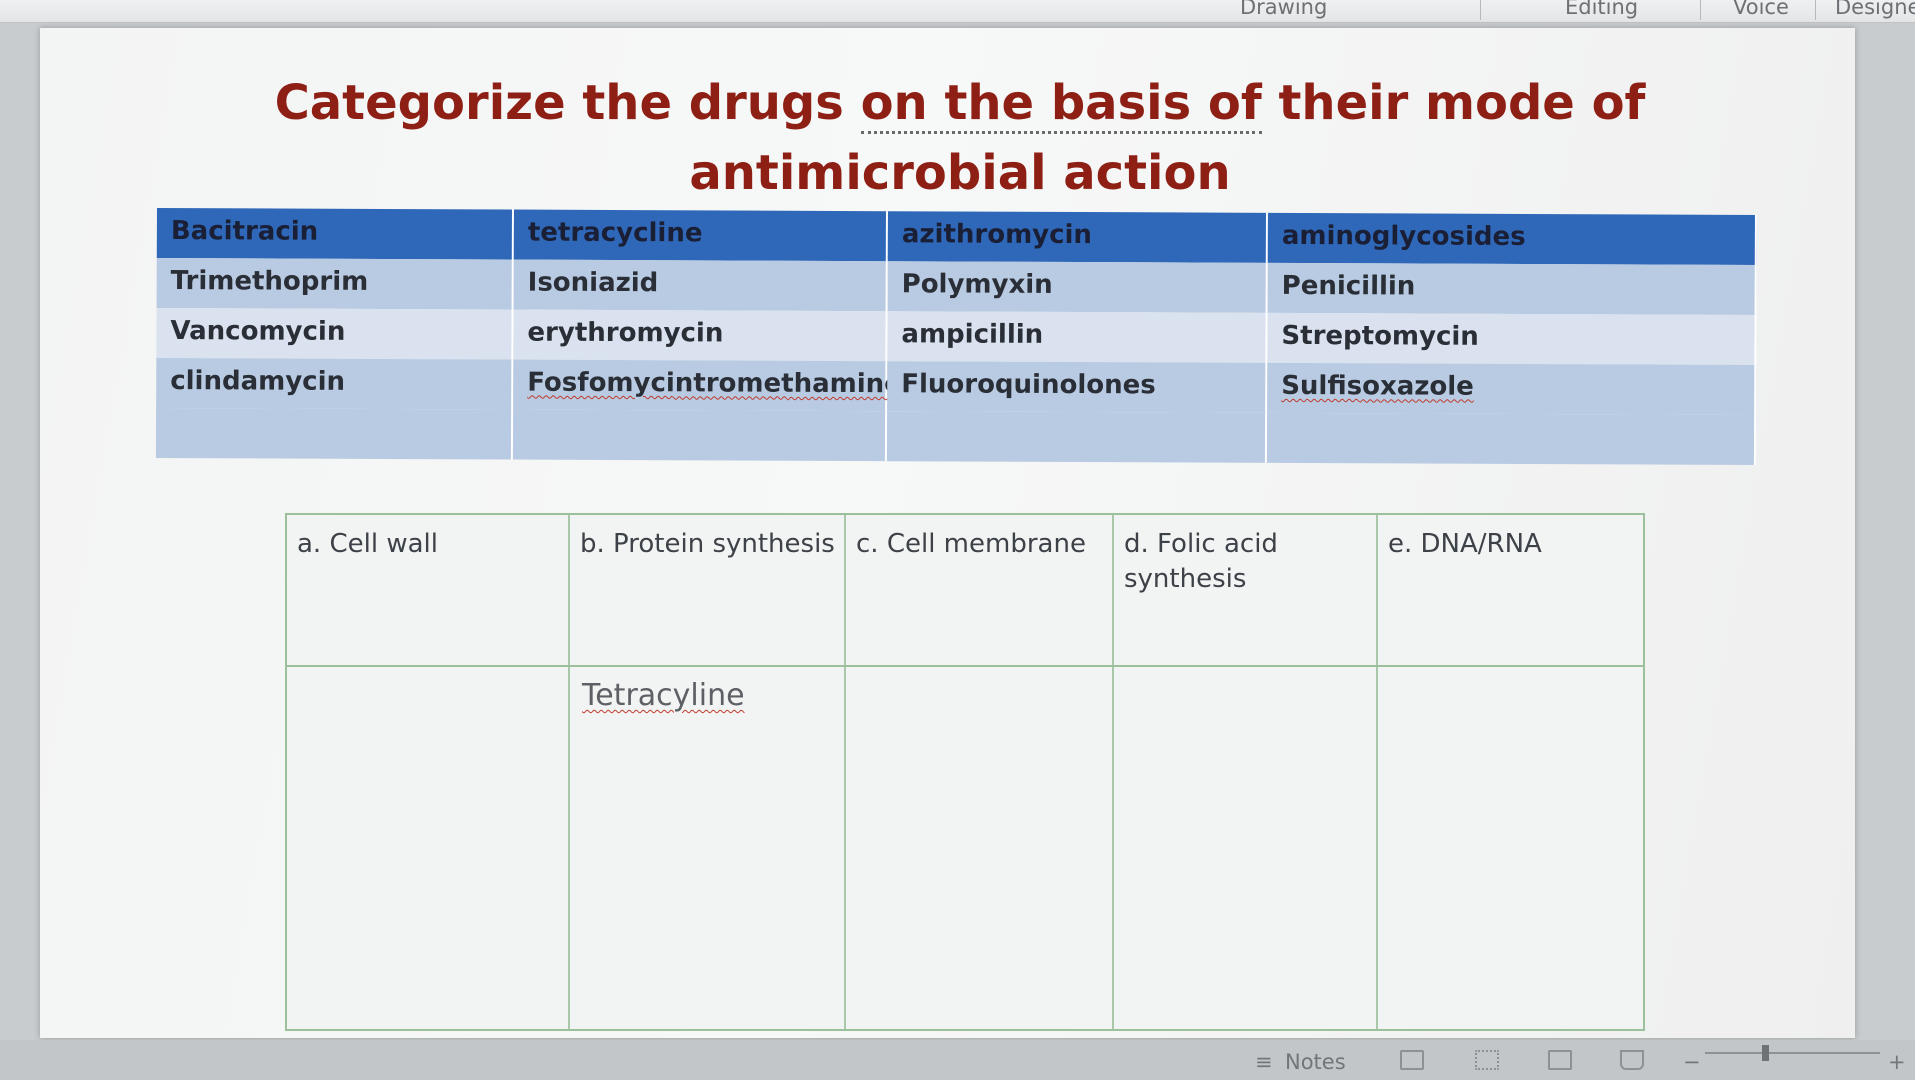  I want to click on drug-cell: Bacitracin, so click(335, 234).